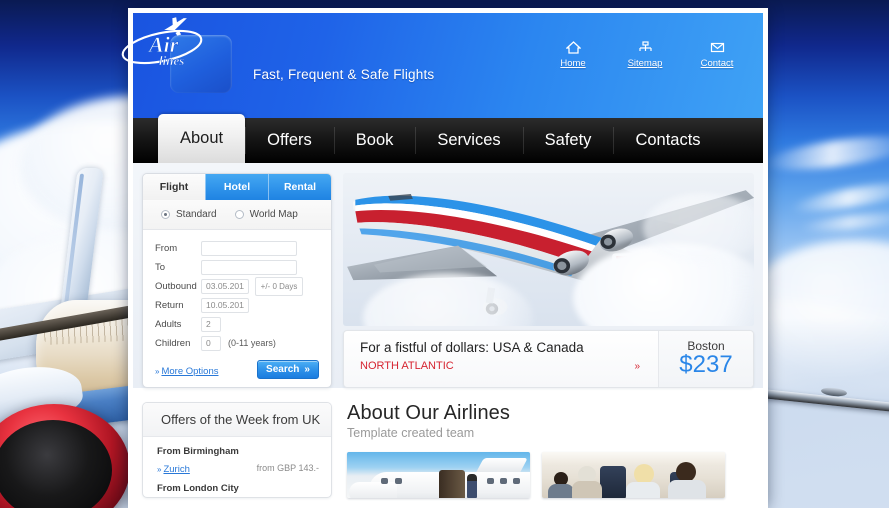 This screenshot has height=508, width=889. What do you see at coordinates (568, 140) in the screenshot?
I see `nav-item-safety: Safety` at bounding box center [568, 140].